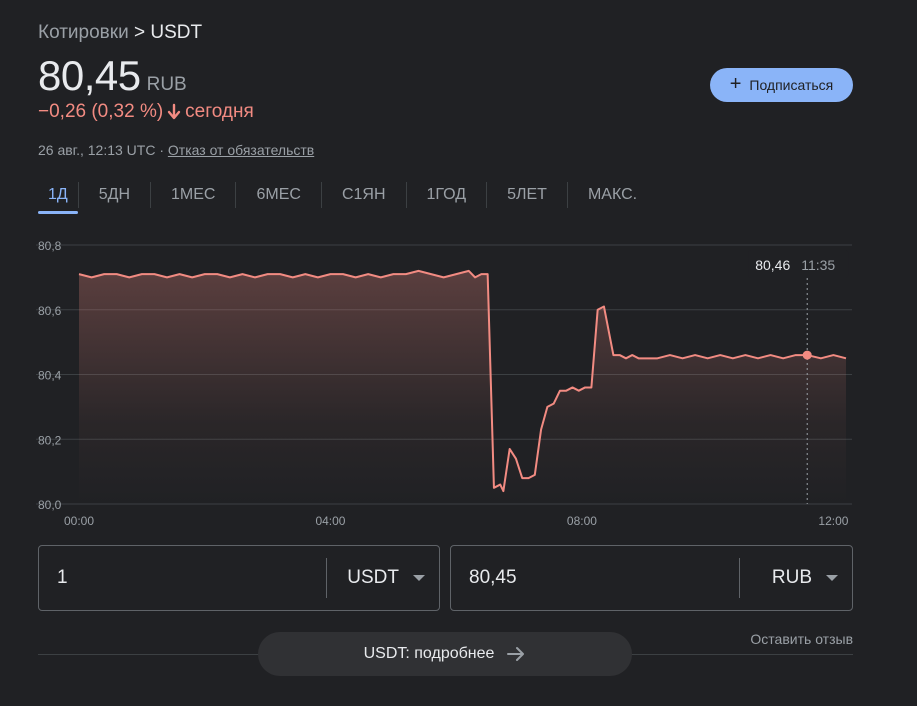 This screenshot has width=917, height=706. I want to click on breadcrumb-parent: Котировки, so click(83, 32).